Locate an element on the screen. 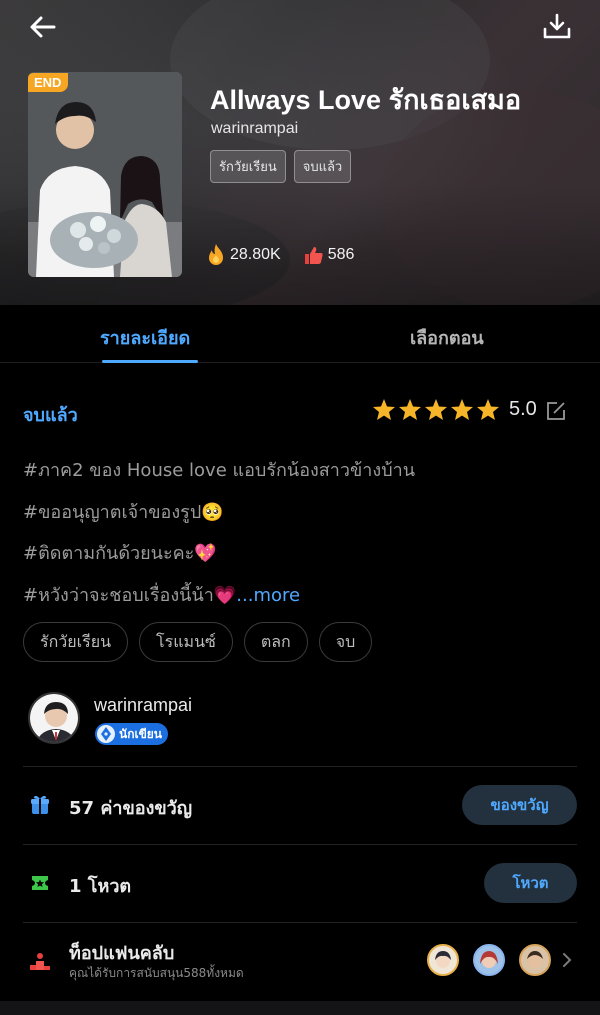 Image resolution: width=600 pixels, height=1015 pixels. bottom-bar is located at coordinates (300, 1008).